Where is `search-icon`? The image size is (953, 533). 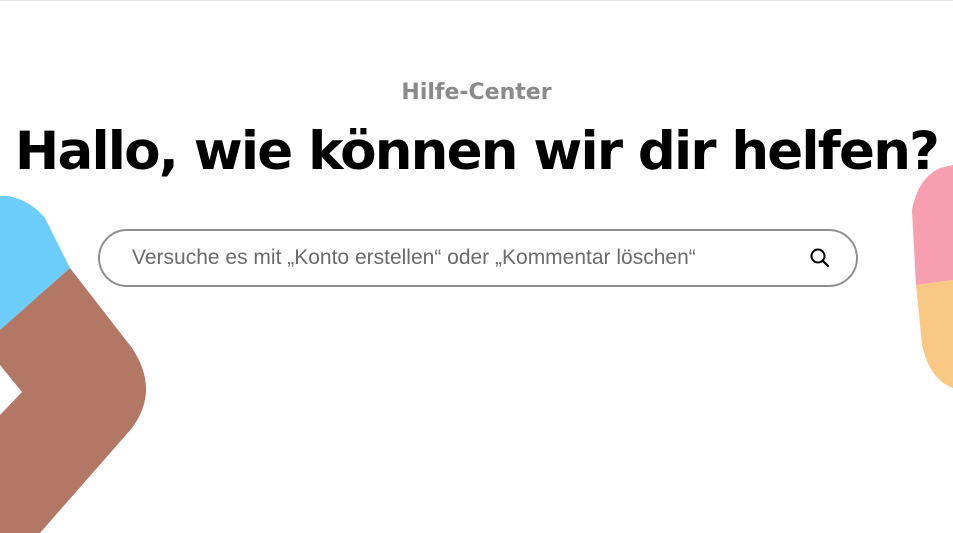
search-icon is located at coordinates (820, 258).